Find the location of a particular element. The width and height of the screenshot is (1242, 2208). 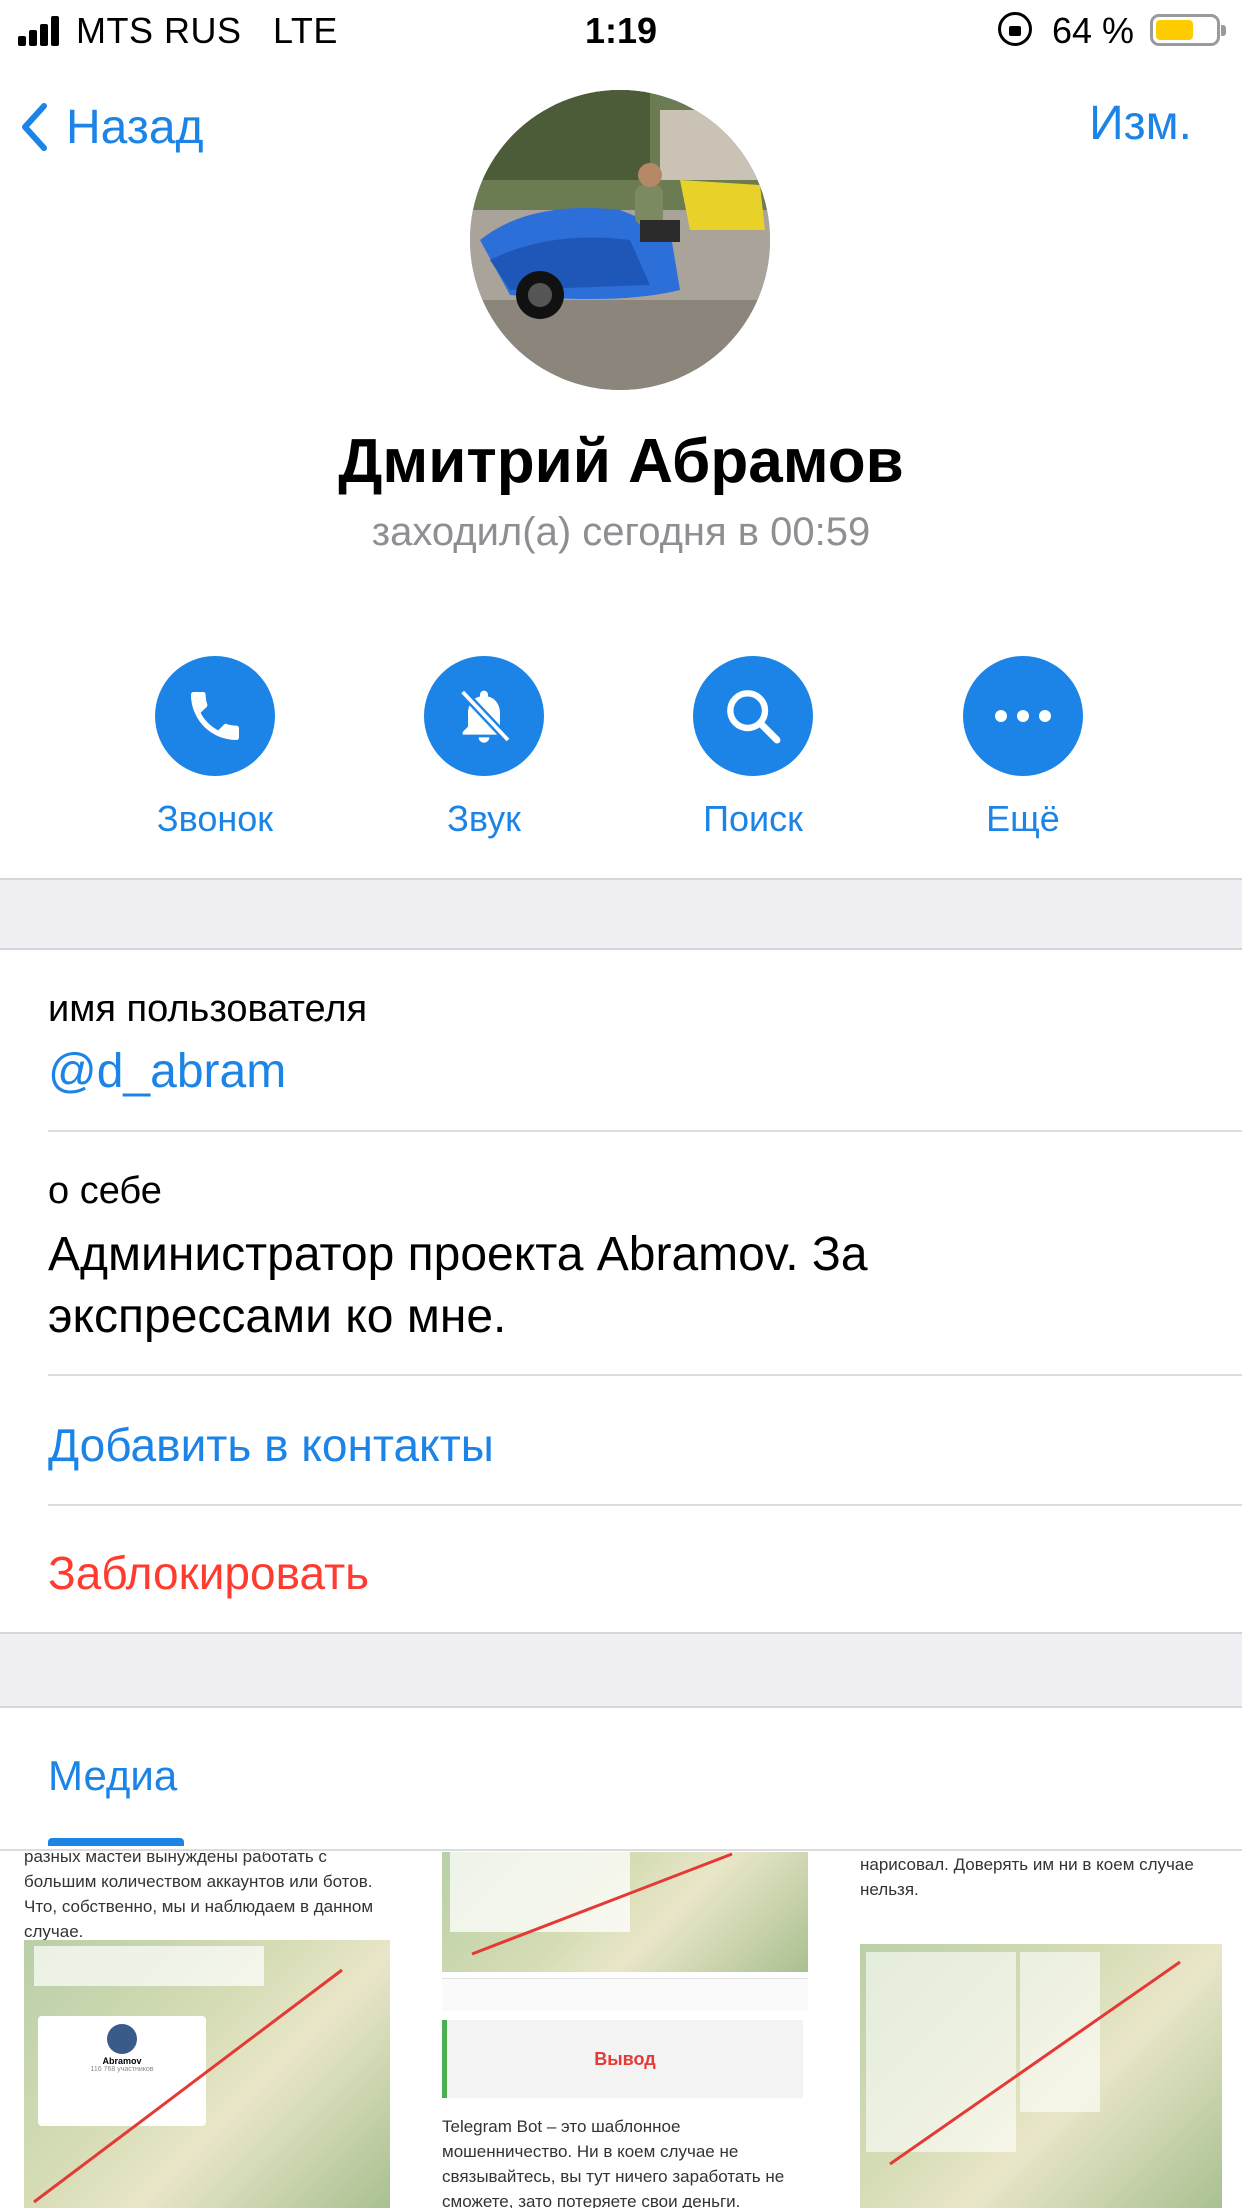

carrier-name: MTS RUS is located at coordinates (159, 30).